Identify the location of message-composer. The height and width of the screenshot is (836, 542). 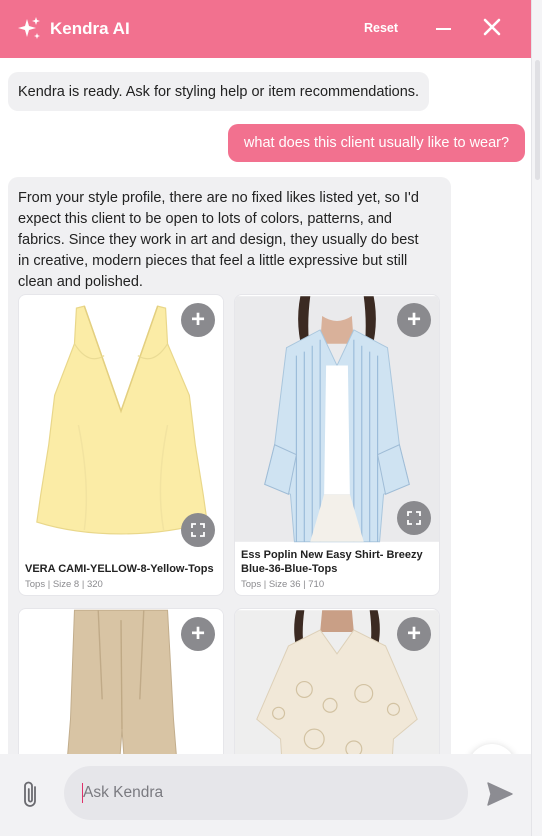
(265, 795).